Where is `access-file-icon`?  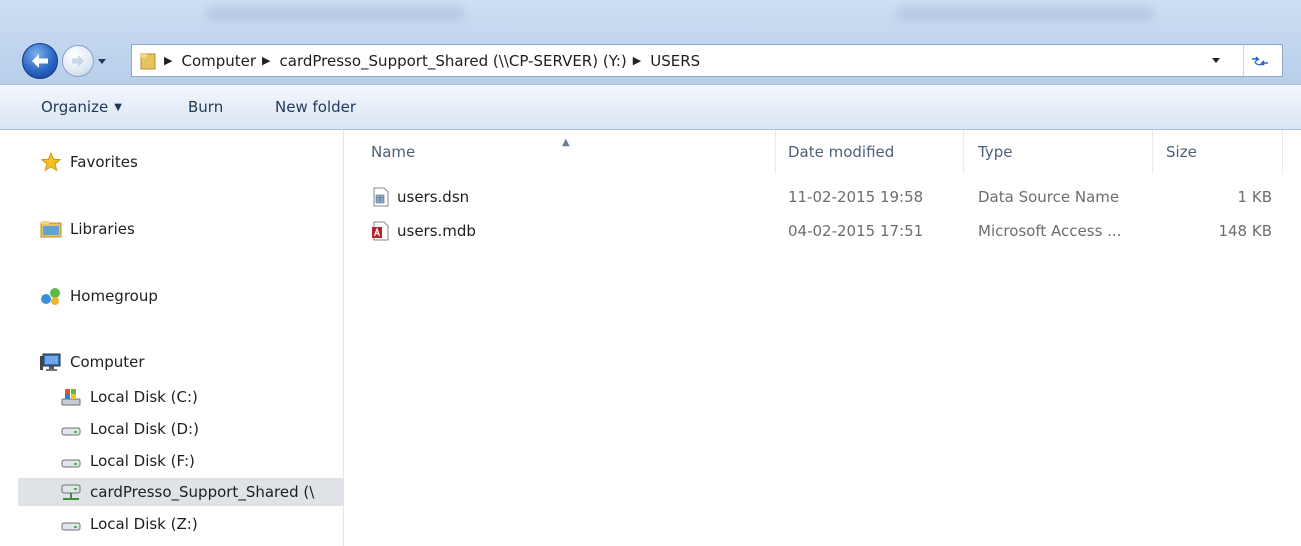 access-file-icon is located at coordinates (380, 231).